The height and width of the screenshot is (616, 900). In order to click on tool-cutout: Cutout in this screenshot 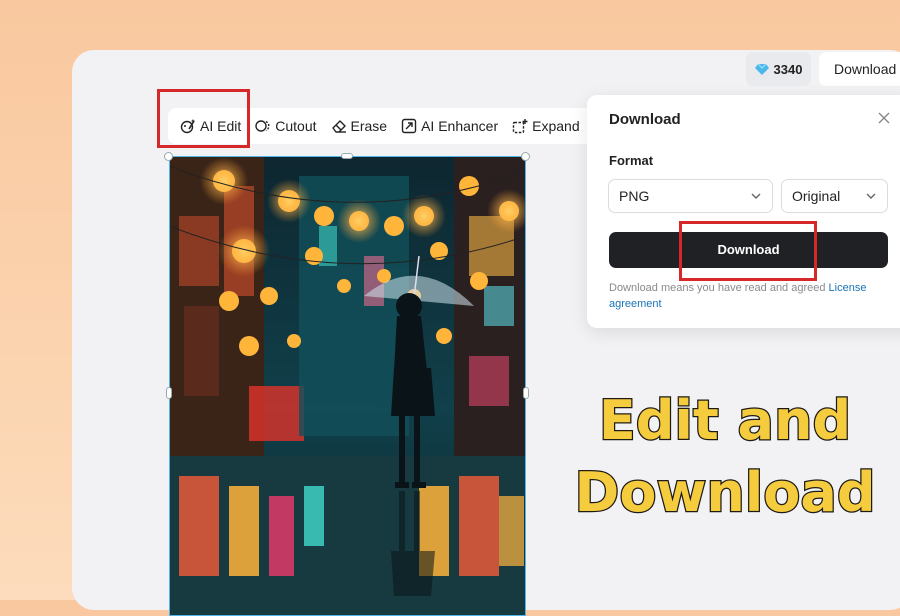, I will do `click(286, 126)`.